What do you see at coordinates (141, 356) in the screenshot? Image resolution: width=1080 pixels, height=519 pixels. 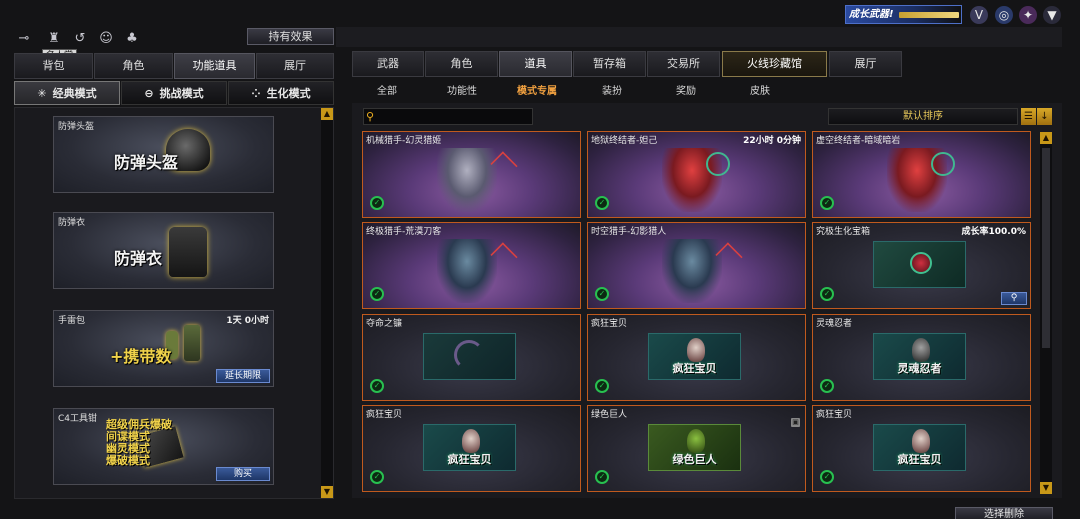 I see `equip-title: +携带数` at bounding box center [141, 356].